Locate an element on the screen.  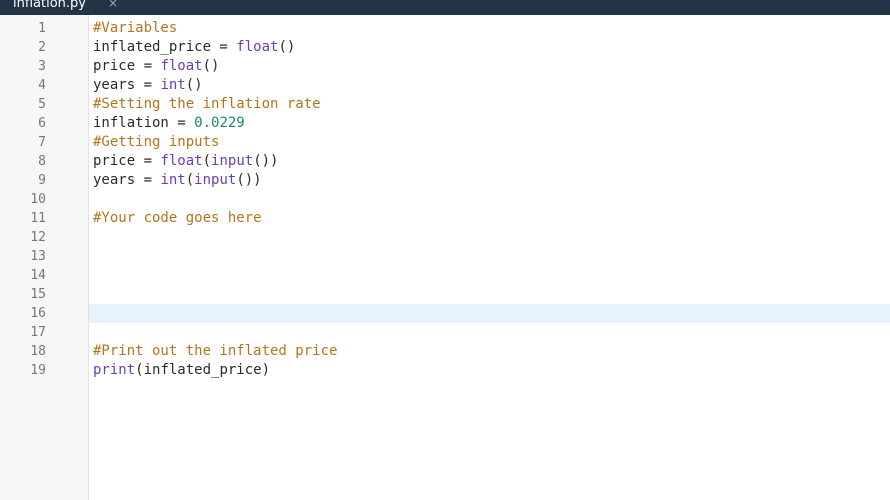
line-number: 19 is located at coordinates (38, 370).